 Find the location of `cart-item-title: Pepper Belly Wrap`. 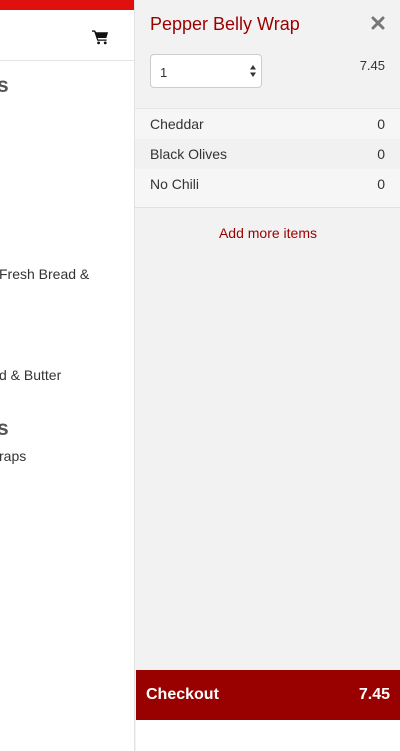

cart-item-title: Pepper Belly Wrap is located at coordinates (225, 24).